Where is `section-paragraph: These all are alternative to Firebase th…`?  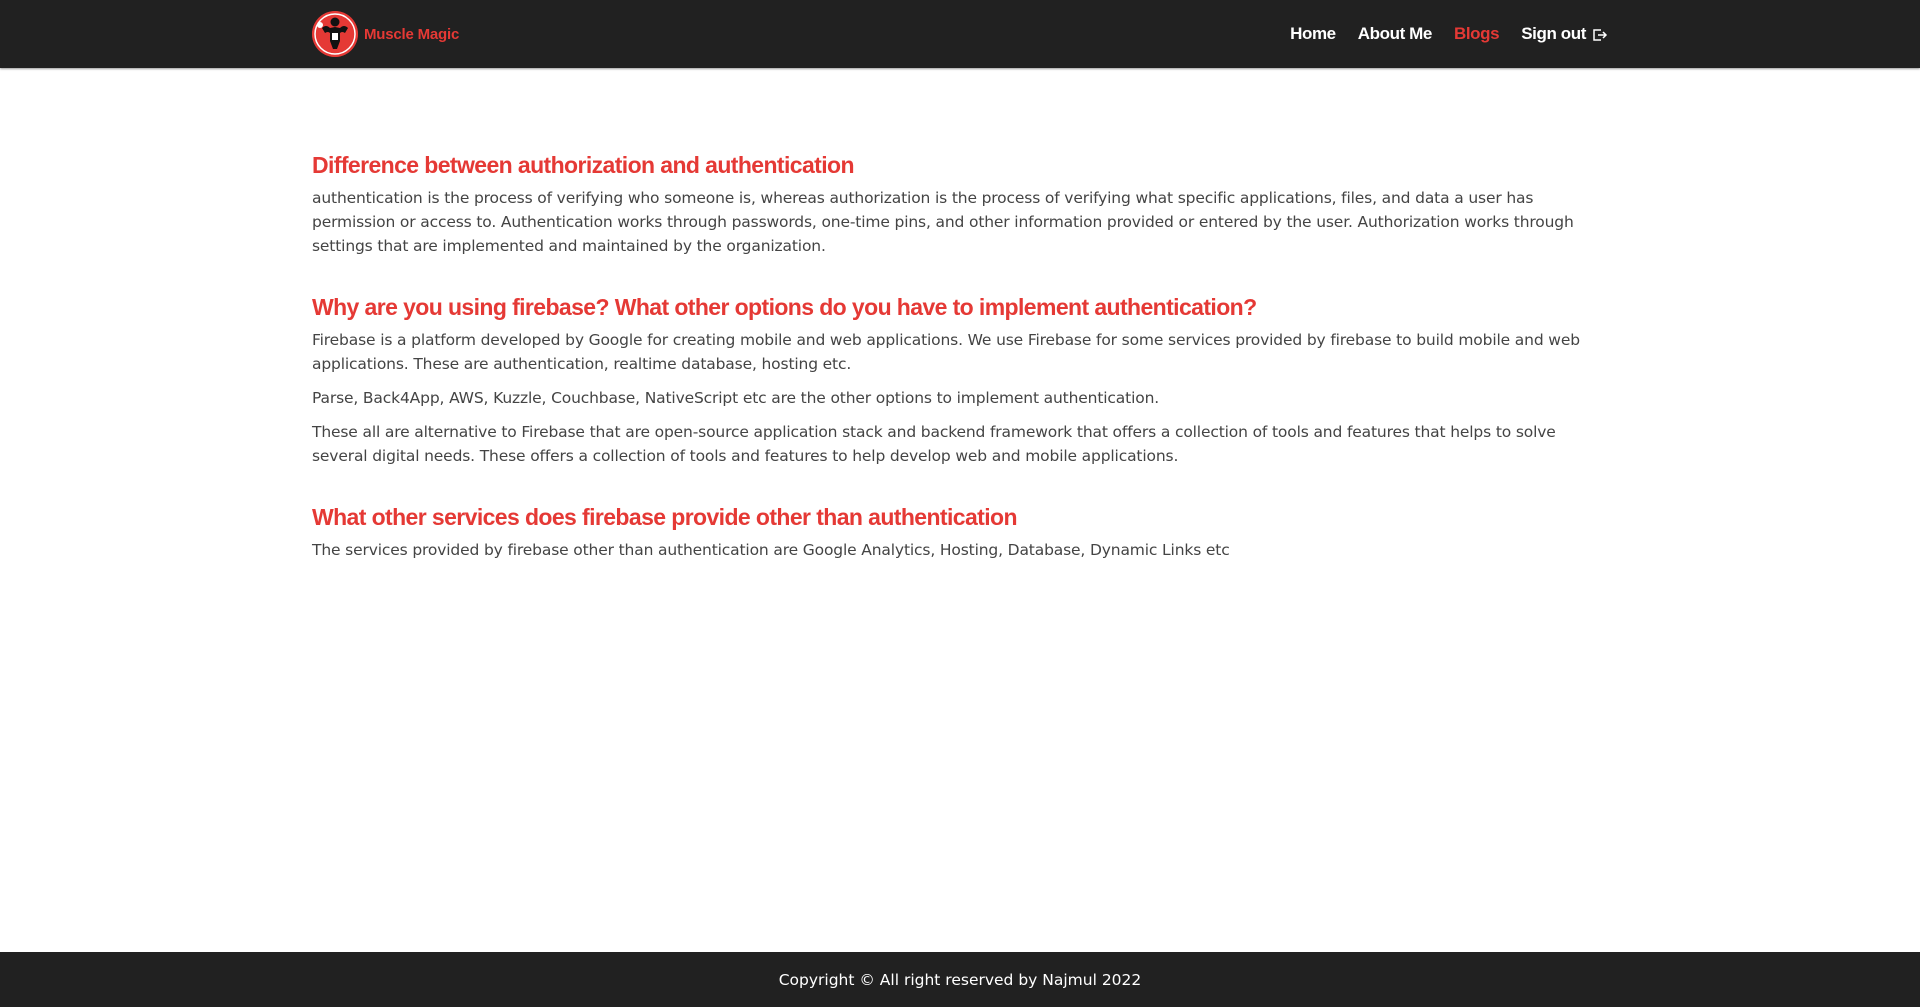 section-paragraph: These all are alternative to Firebase th… is located at coordinates (934, 444).